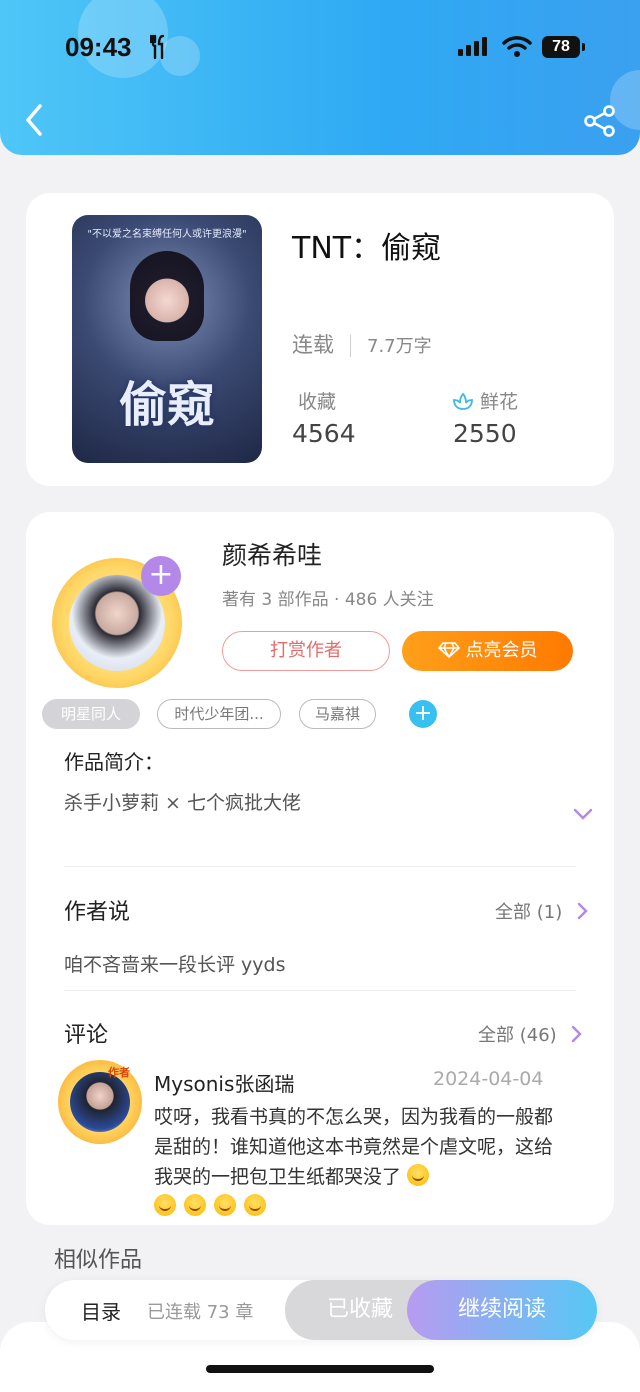 The width and height of the screenshot is (640, 1392). I want to click on vip-button: 点亮会员, so click(487, 651).